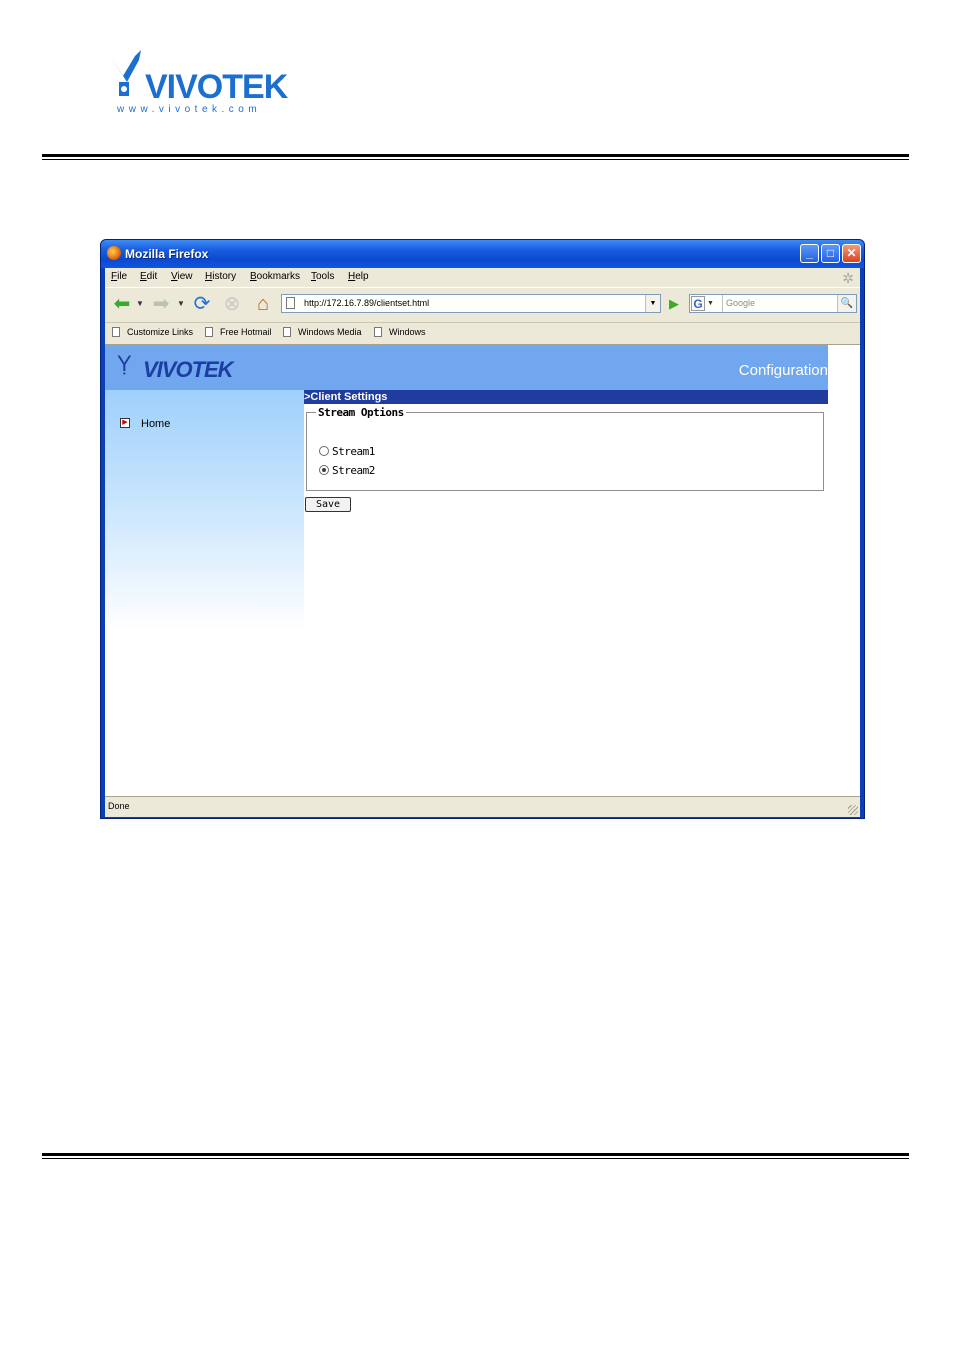 Image resolution: width=954 pixels, height=1350 pixels. Describe the element at coordinates (358, 276) in the screenshot. I see `menu-help: Help` at that location.